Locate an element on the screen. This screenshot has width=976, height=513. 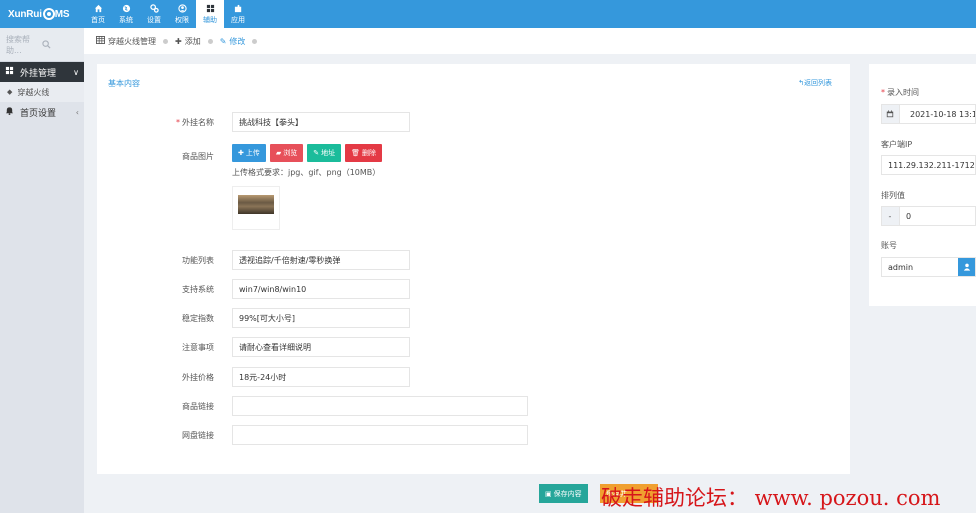
price-input: 18元-24小时 is located at coordinates (321, 377).